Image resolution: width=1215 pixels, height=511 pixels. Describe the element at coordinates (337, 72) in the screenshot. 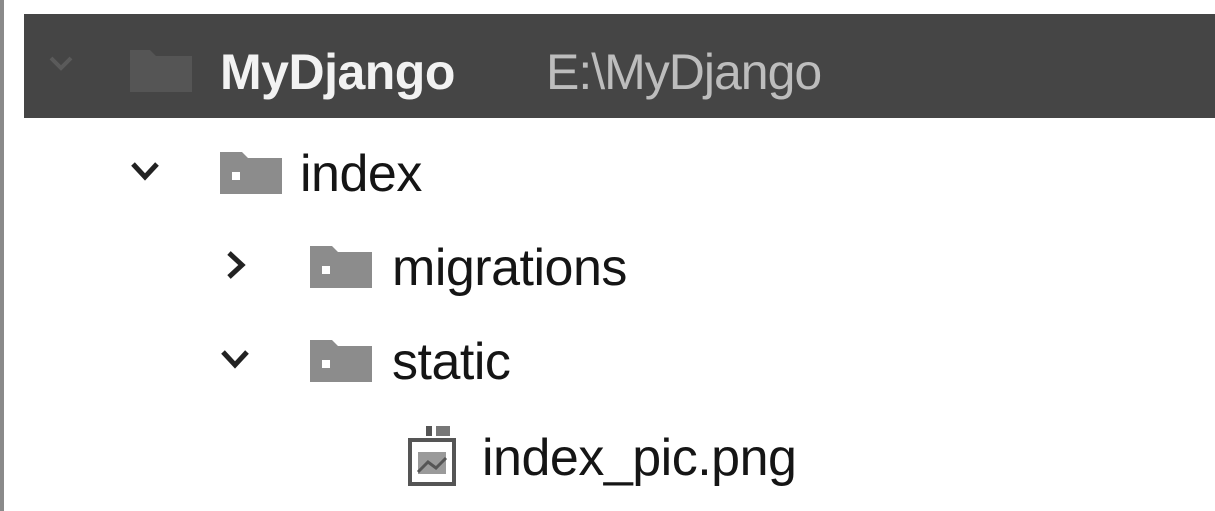

I see `project-name: MyDjango` at that location.